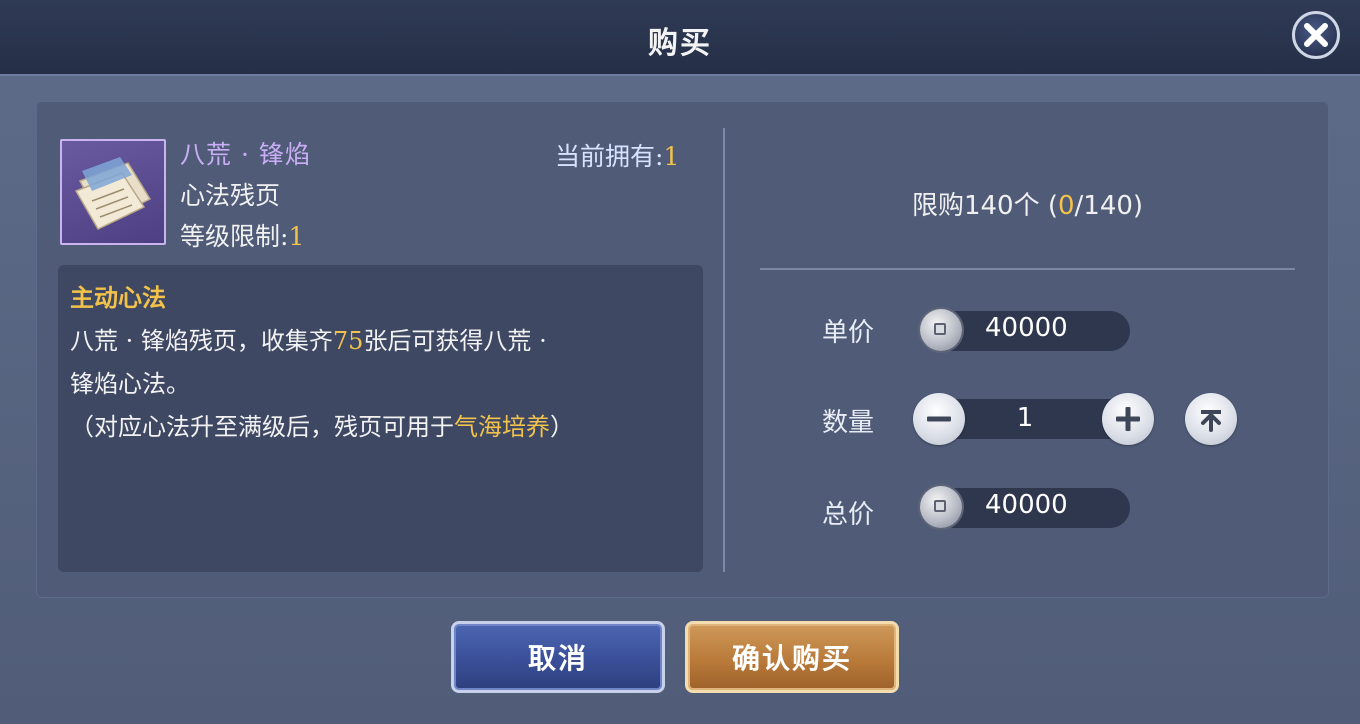 The height and width of the screenshot is (724, 1360). Describe the element at coordinates (1026, 328) in the screenshot. I see `unit-price-value: 40000` at that location.